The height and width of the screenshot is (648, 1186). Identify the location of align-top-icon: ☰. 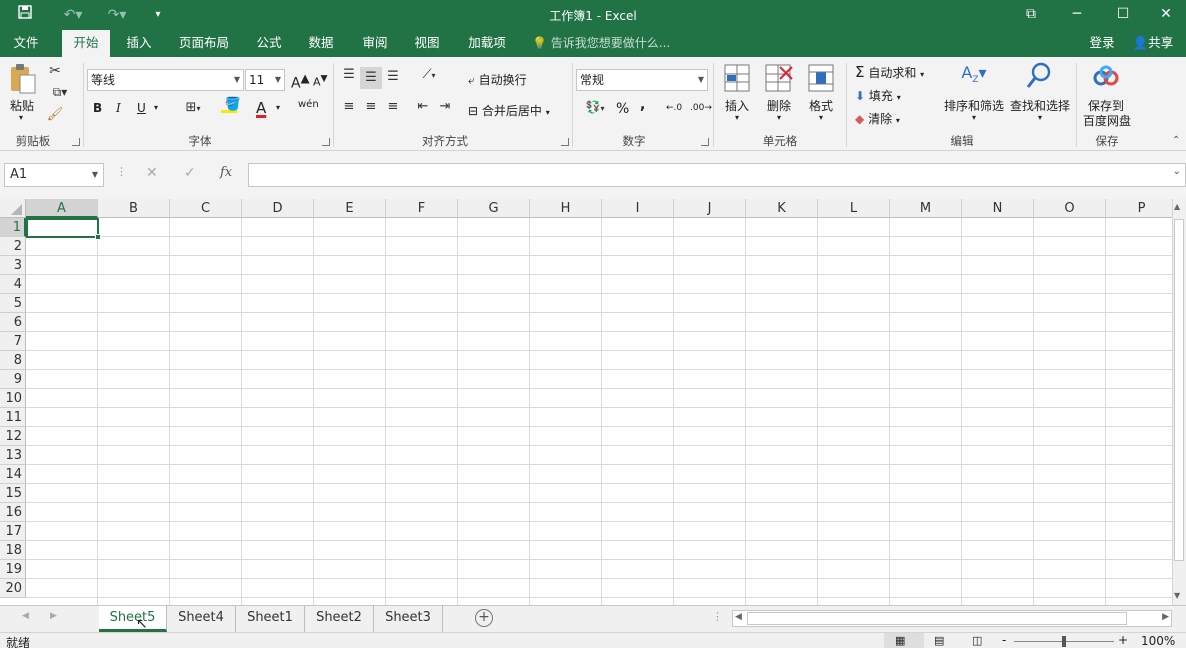
(349, 74).